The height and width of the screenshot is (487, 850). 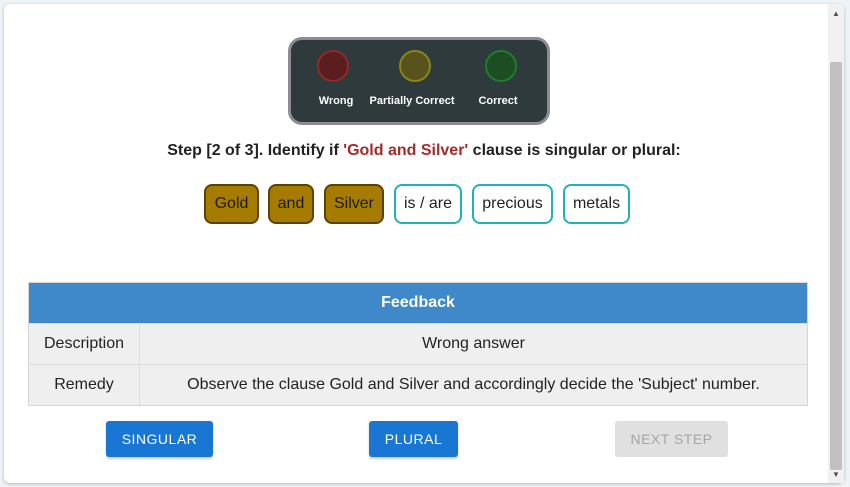 I want to click on yellow-light-icon, so click(x=415, y=66).